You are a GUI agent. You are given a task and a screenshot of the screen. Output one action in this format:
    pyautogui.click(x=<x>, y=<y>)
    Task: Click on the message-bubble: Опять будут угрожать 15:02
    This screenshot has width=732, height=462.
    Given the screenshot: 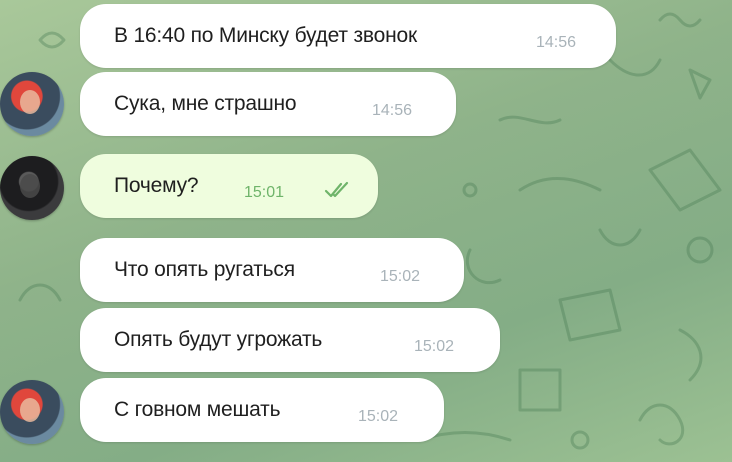 What is the action you would take?
    pyautogui.click(x=290, y=340)
    